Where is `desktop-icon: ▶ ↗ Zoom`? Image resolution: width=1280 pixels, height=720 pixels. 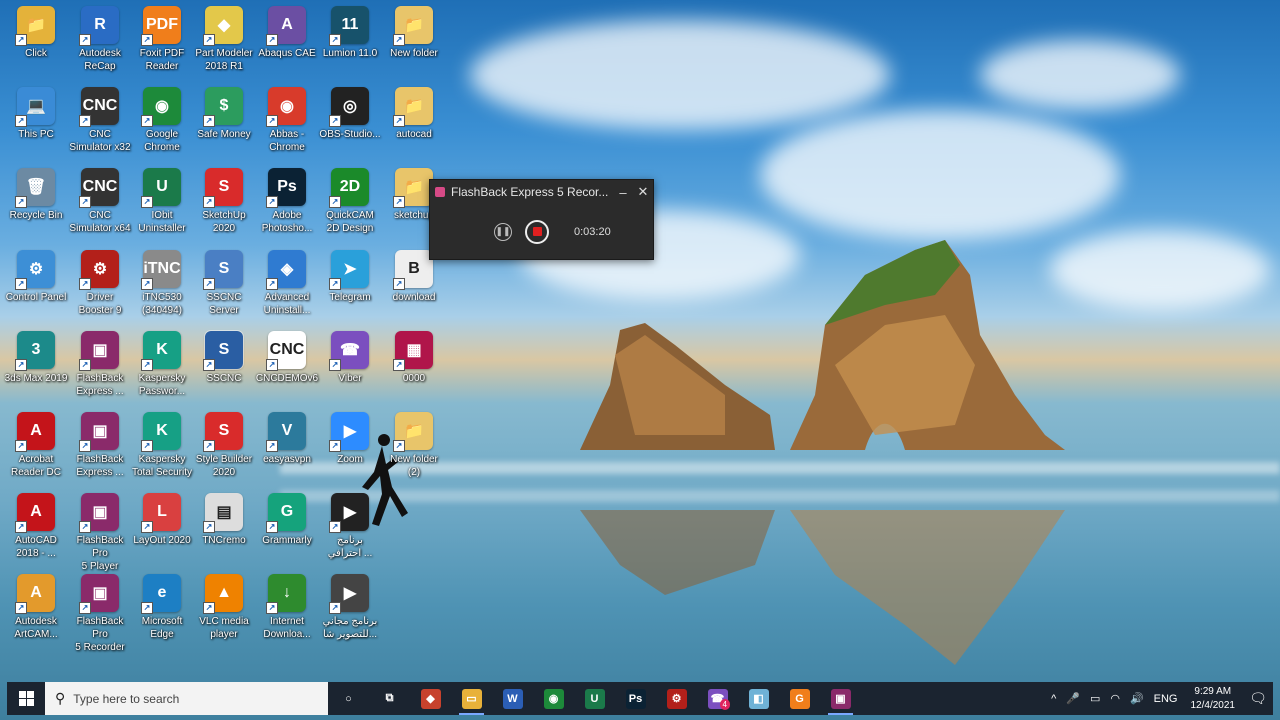 desktop-icon: ▶ ↗ Zoom is located at coordinates (350, 439).